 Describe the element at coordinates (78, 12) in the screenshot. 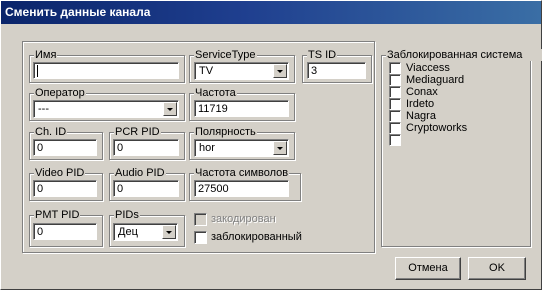

I see `window-title: Сменить данные канала` at that location.